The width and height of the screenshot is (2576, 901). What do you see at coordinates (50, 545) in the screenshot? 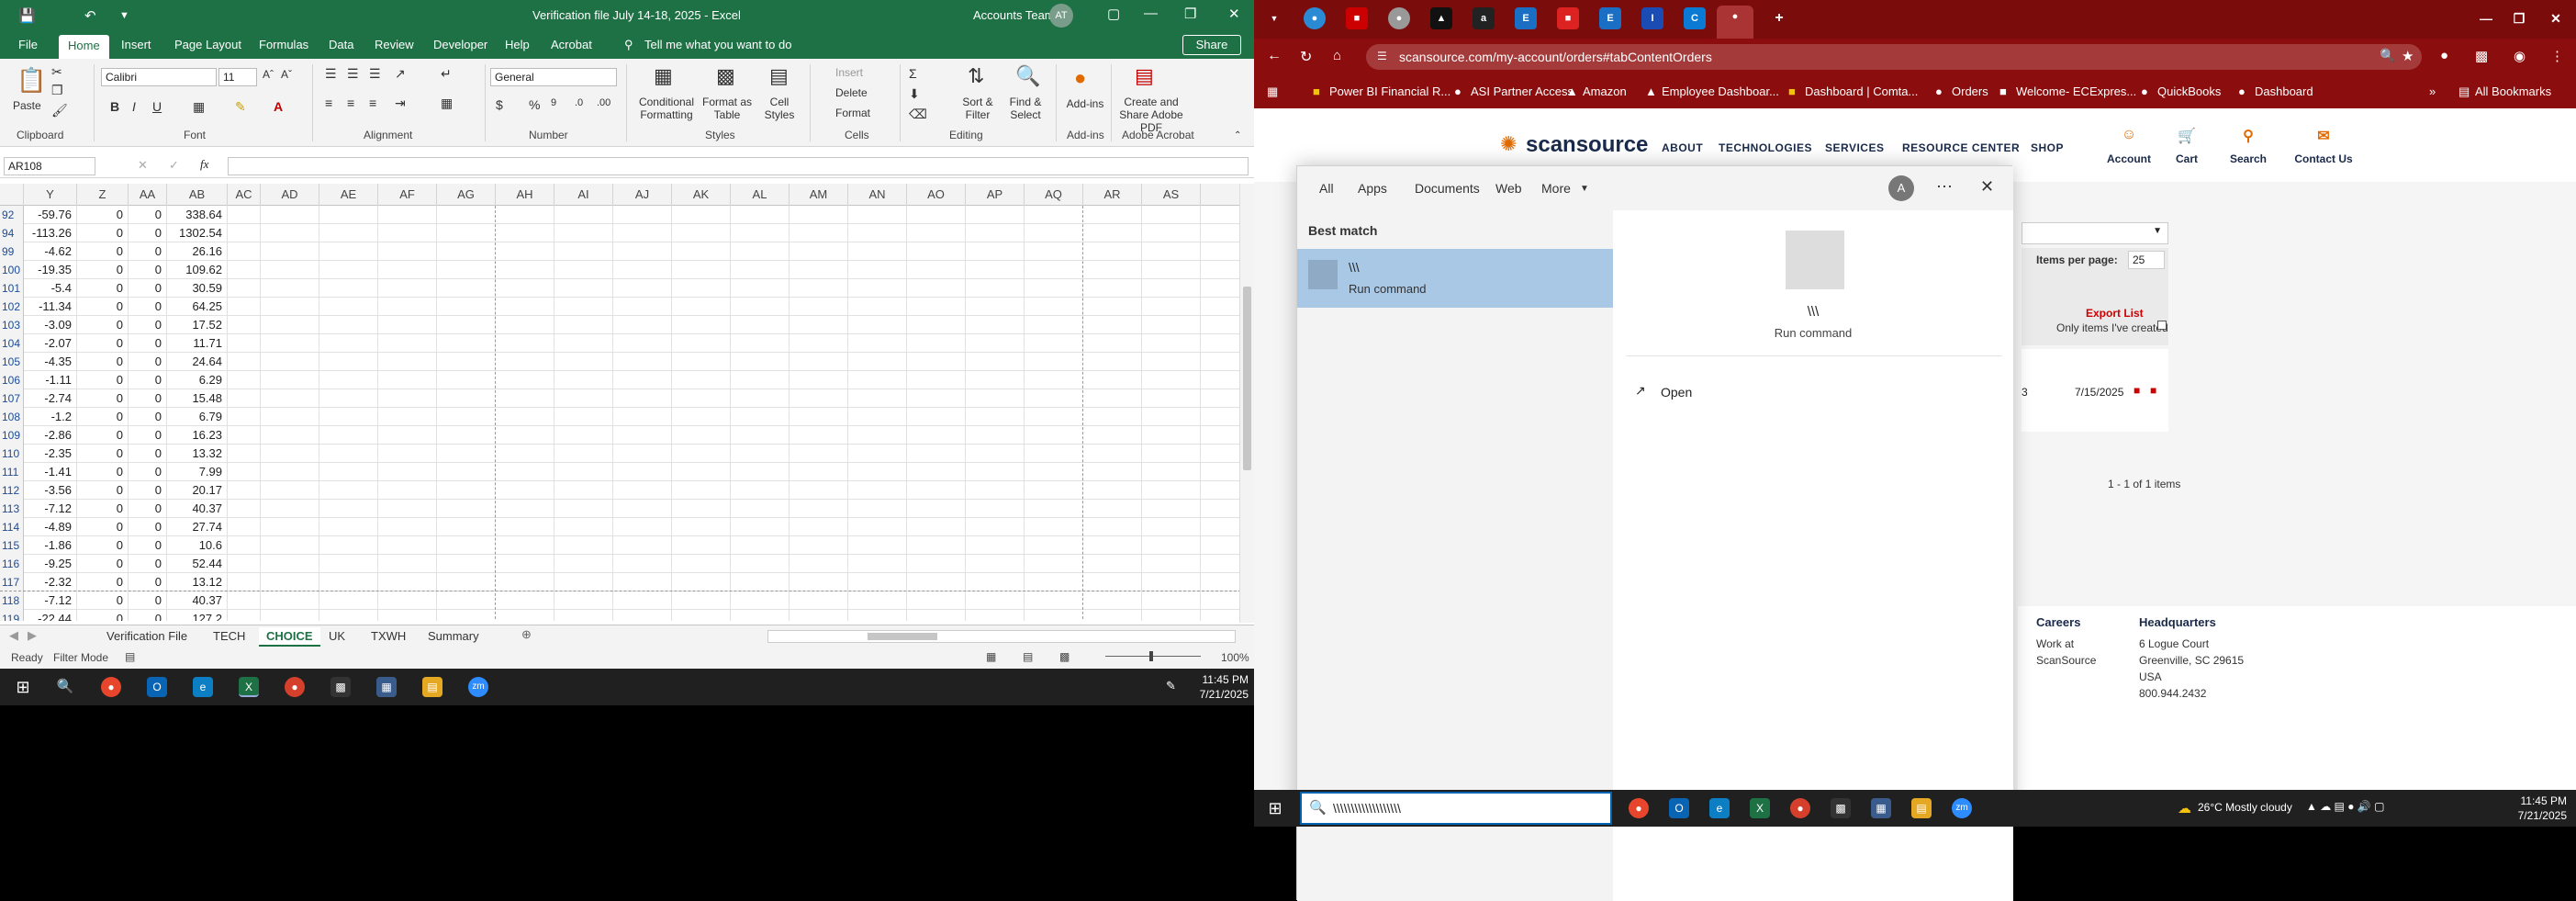
I see `cell-y: -1.86` at bounding box center [50, 545].